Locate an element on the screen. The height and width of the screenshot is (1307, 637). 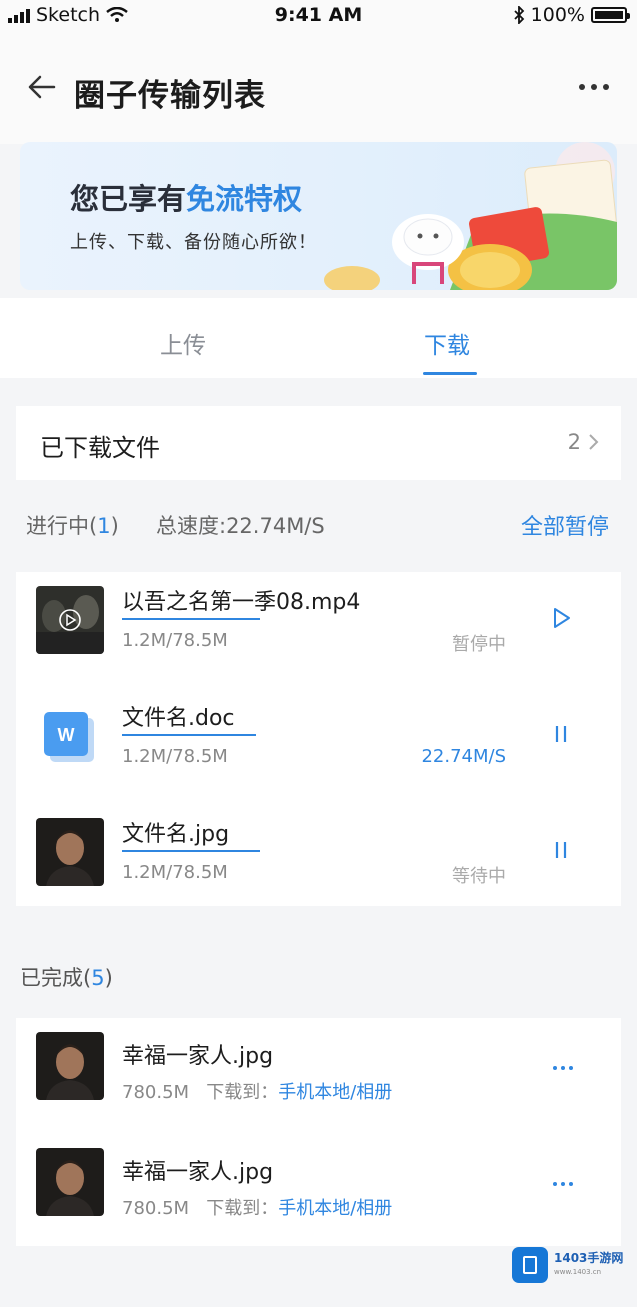
battery-icon is located at coordinates (610, 15).